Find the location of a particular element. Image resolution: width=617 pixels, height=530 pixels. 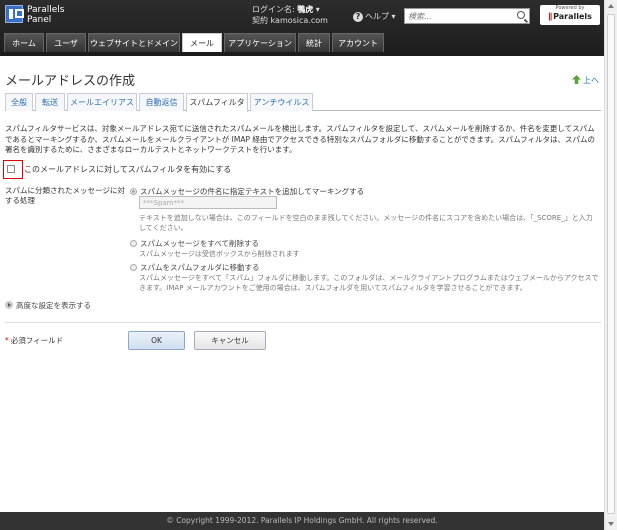

delete-spam-label: スパムメッセージをすべて削除する is located at coordinates (200, 243).